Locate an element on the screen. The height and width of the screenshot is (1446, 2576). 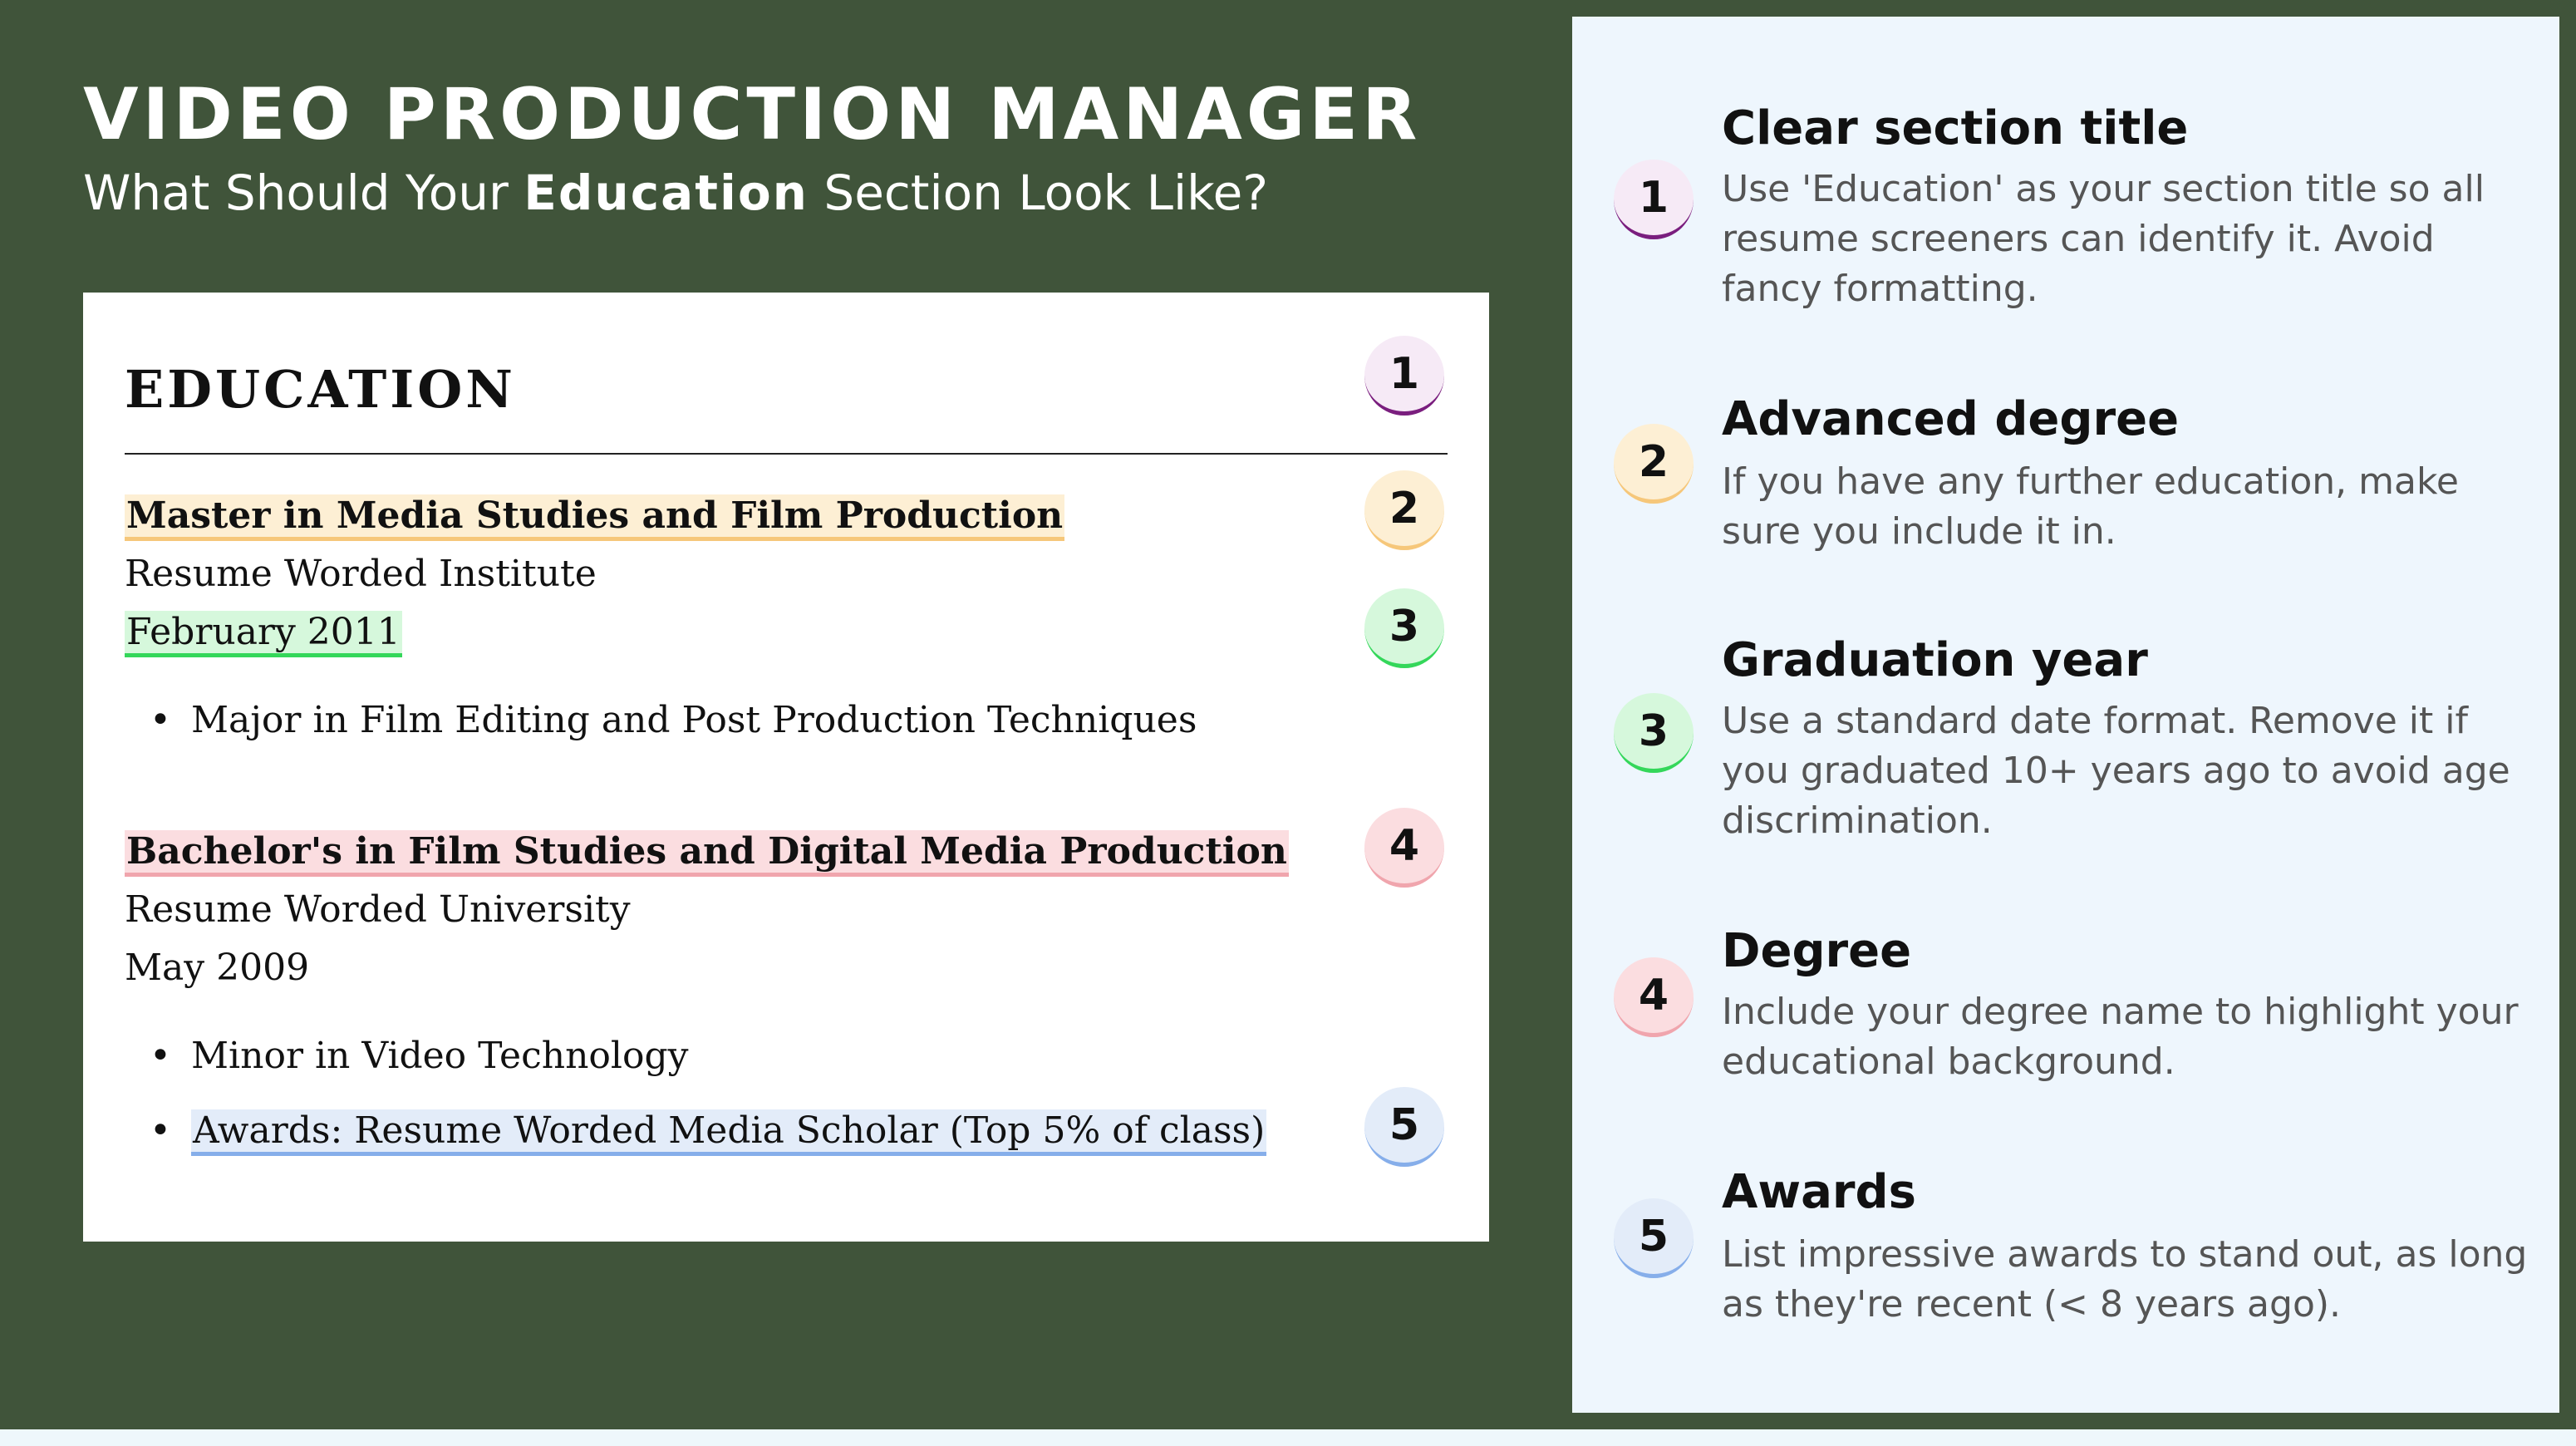
section-divider is located at coordinates (786, 454).